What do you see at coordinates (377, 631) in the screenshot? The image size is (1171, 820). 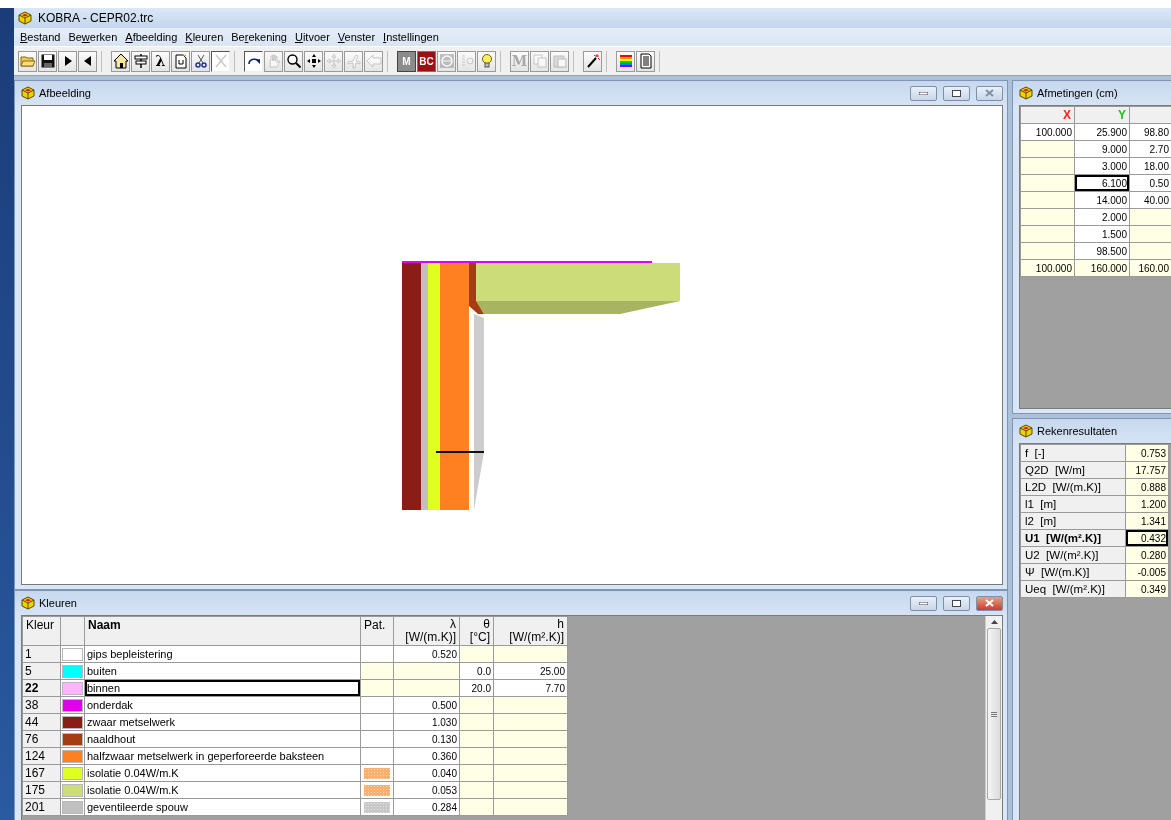 I see `column-header: Pat.` at bounding box center [377, 631].